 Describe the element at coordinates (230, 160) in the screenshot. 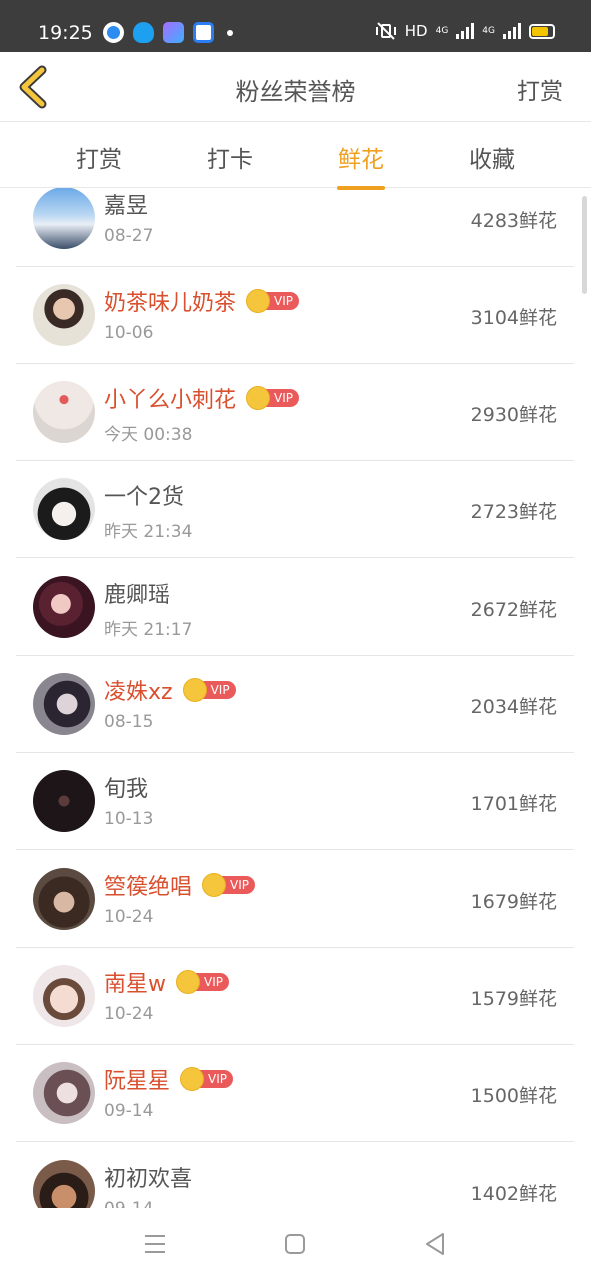

I see `tab-label: 打卡` at that location.